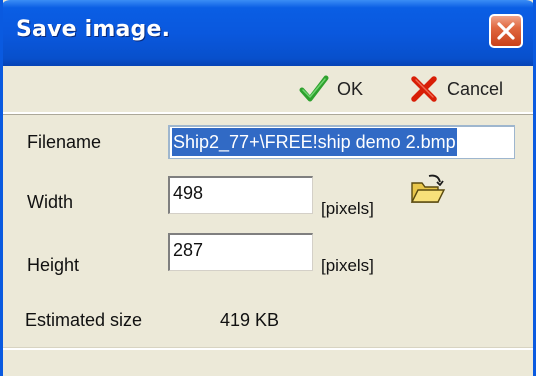  Describe the element at coordinates (268, 90) in the screenshot. I see `toolbar: OK Cancel` at that location.